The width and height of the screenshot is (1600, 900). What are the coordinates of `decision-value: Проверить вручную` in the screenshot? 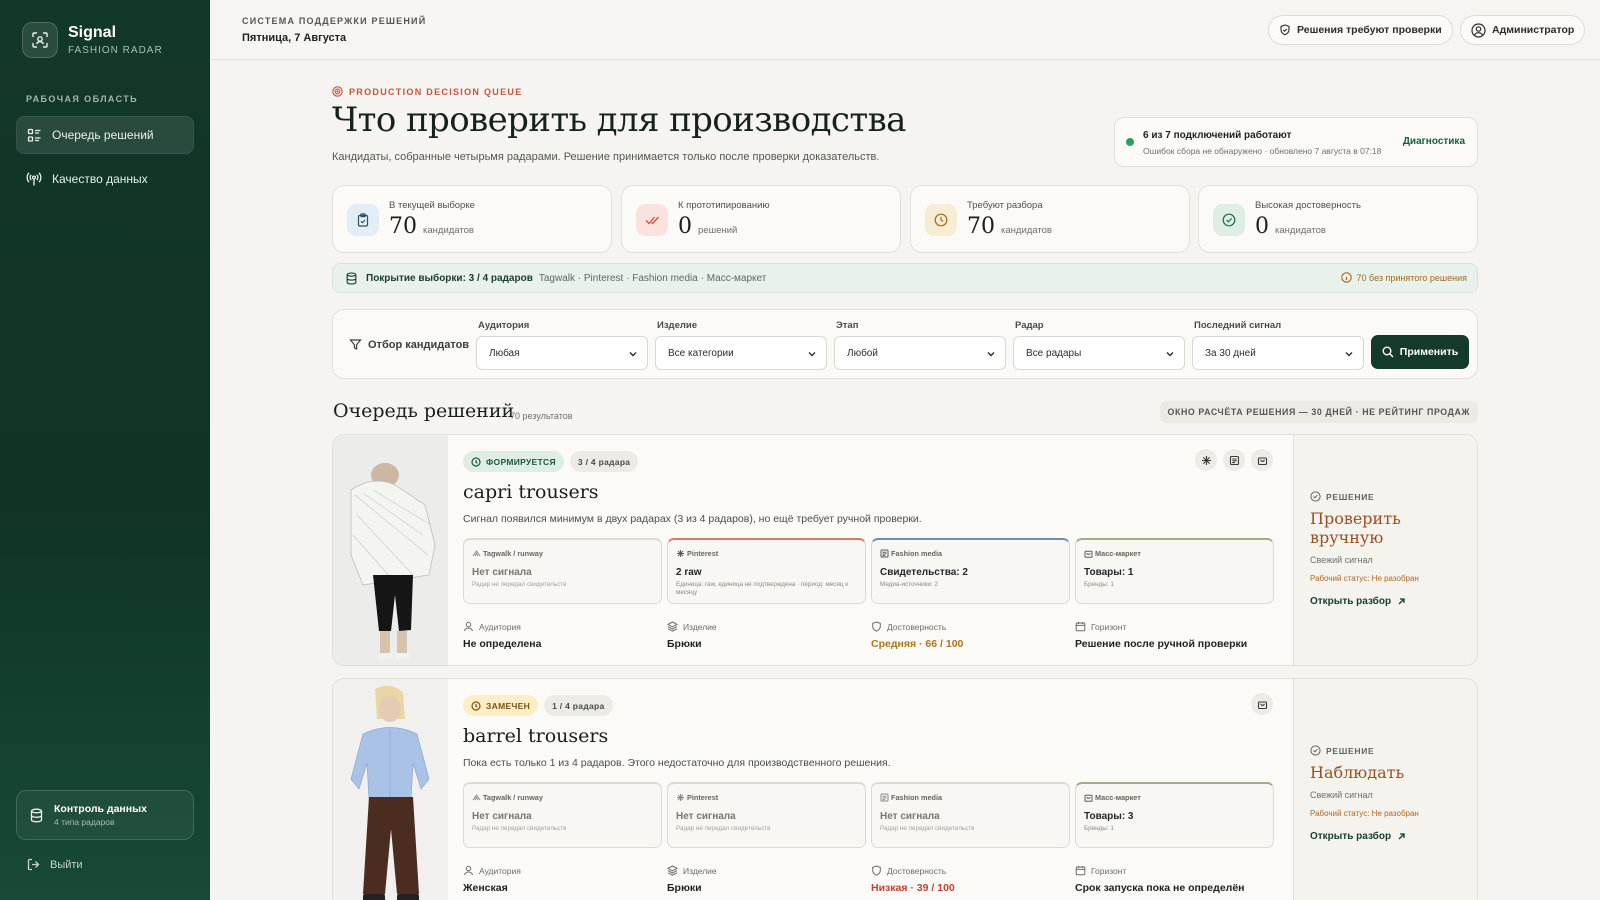 It's located at (1355, 528).